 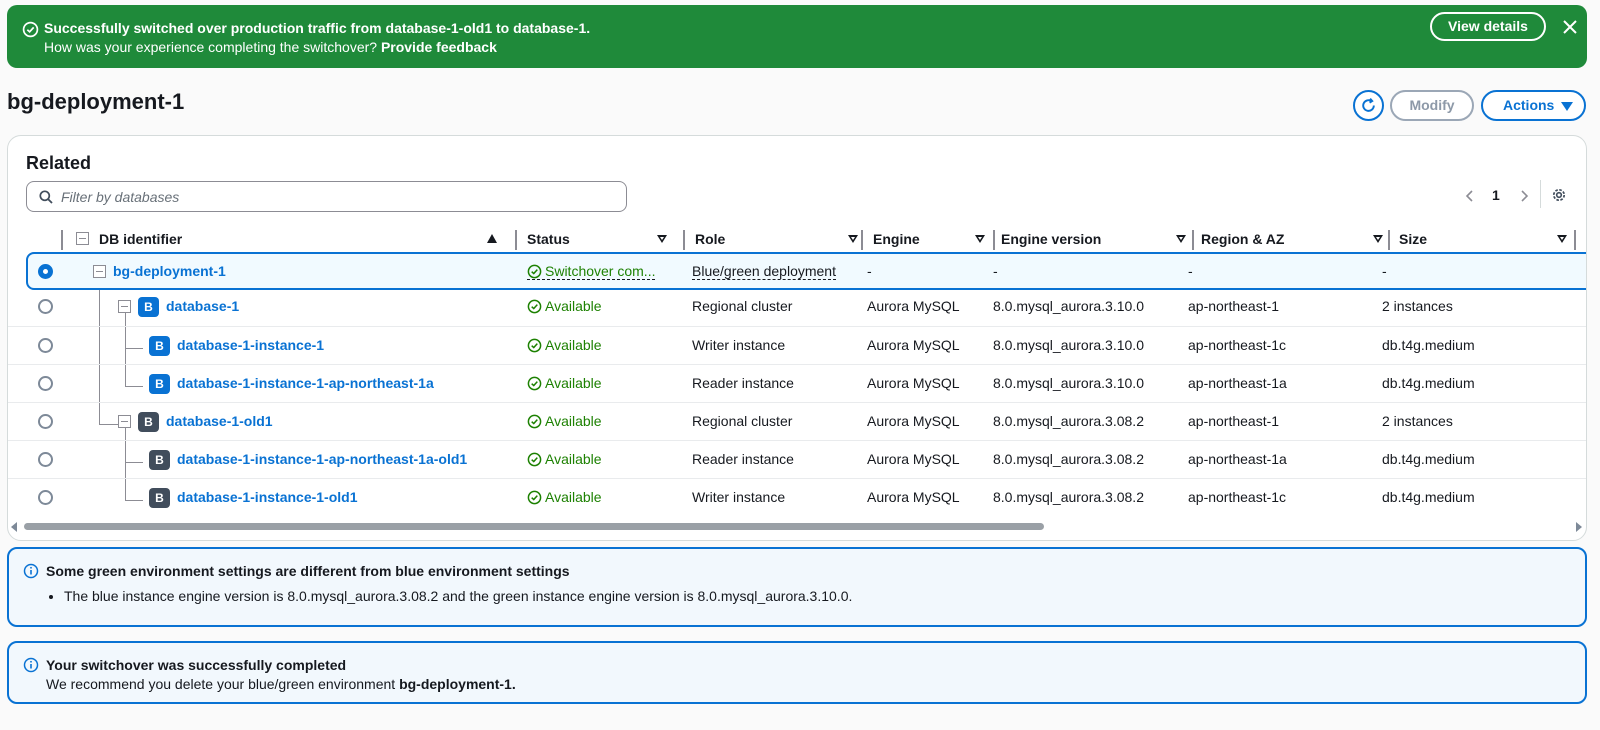 I want to click on region-cell: ap-northeast-1, so click(x=1234, y=306).